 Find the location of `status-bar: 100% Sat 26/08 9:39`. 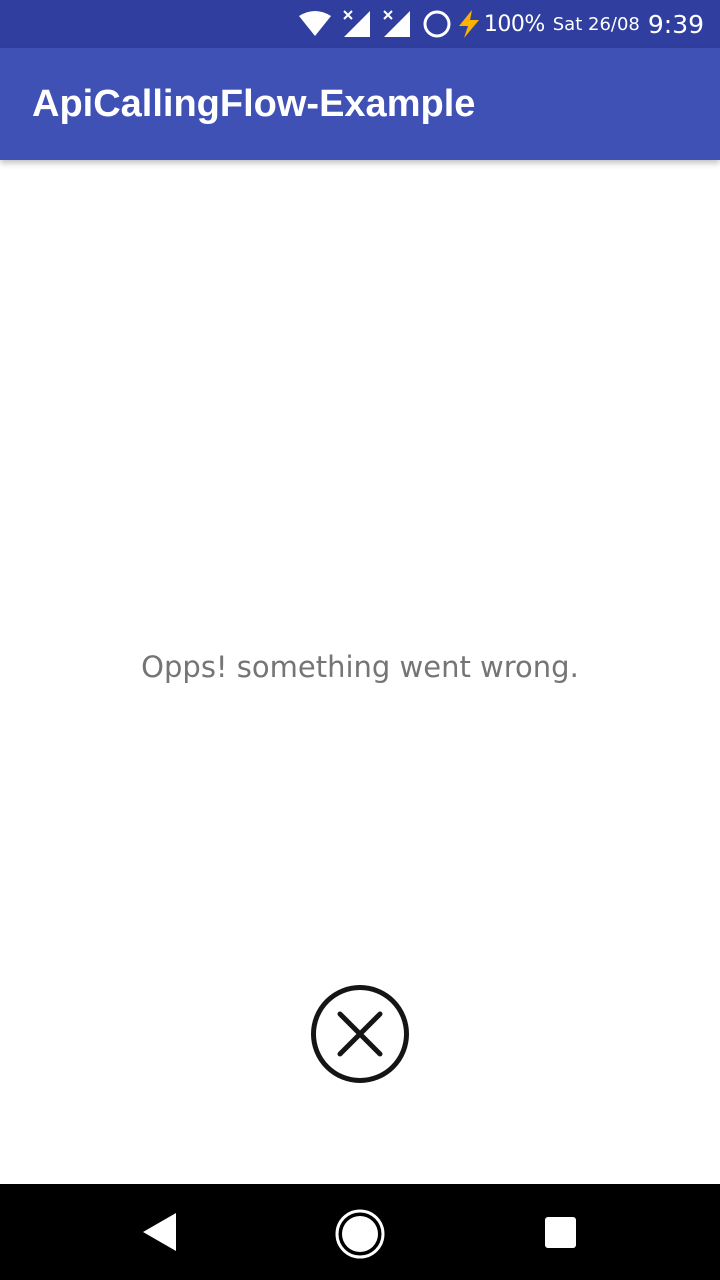

status-bar: 100% Sat 26/08 9:39 is located at coordinates (360, 24).